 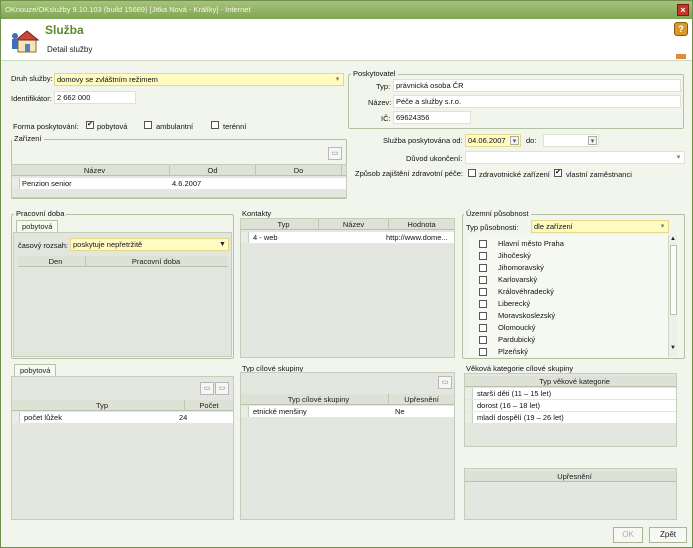 What do you see at coordinates (95, 97) in the screenshot?
I see `identifikator-field: 2 662 000` at bounding box center [95, 97].